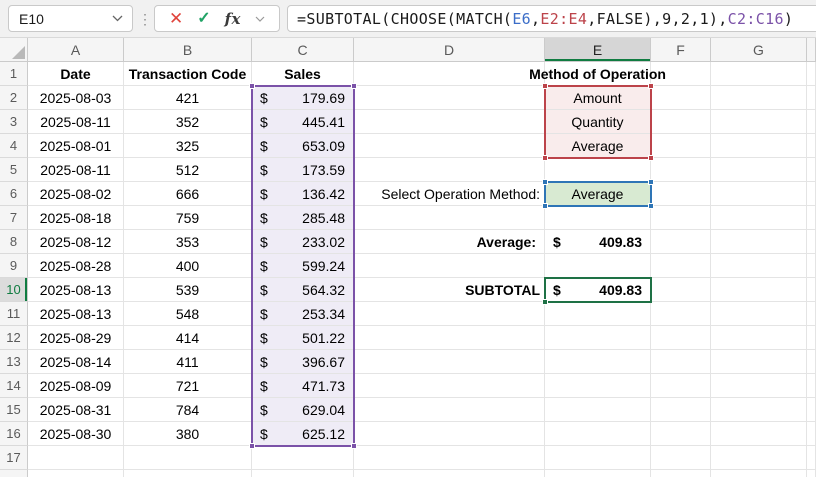 The height and width of the screenshot is (477, 816). I want to click on cell-G9, so click(759, 266).